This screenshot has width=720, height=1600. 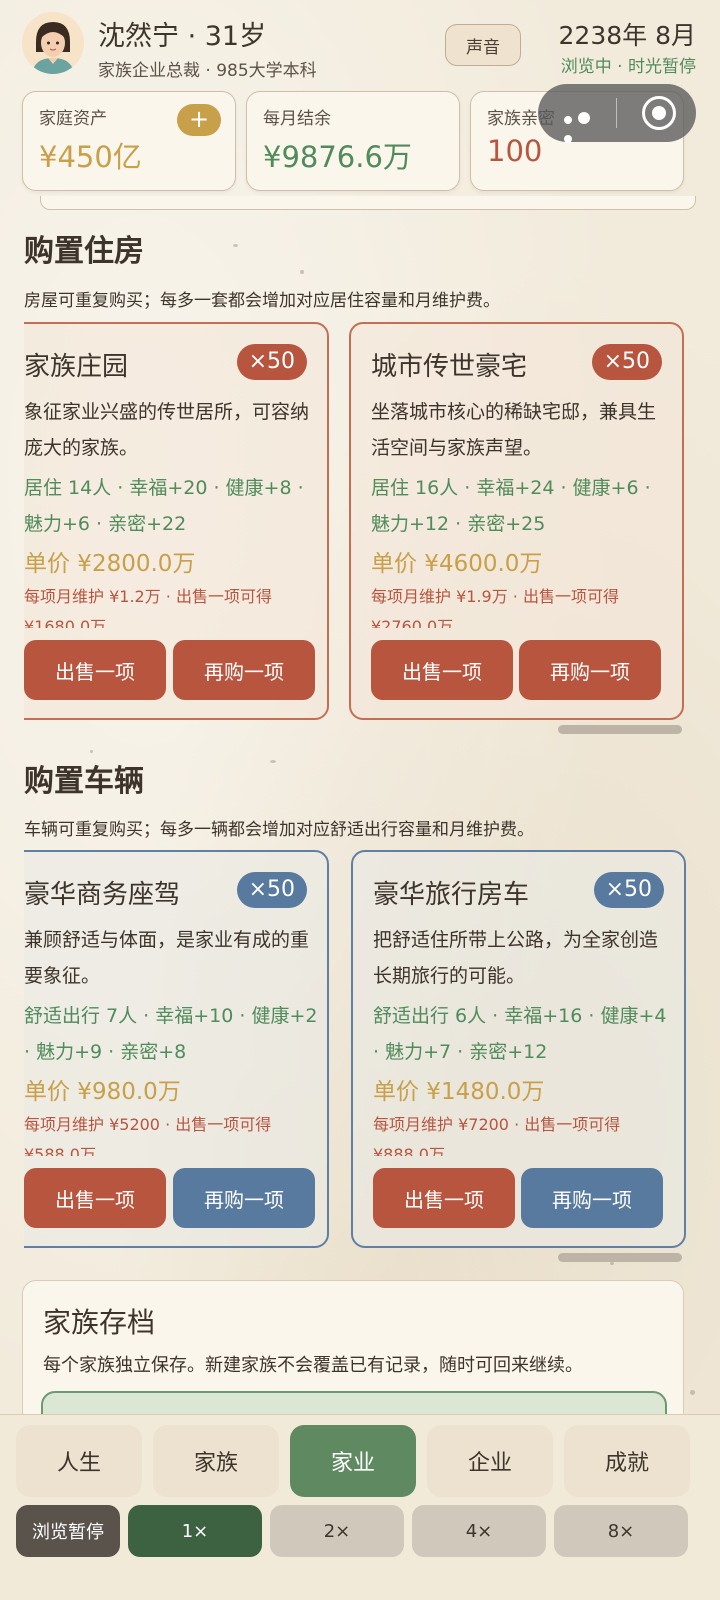 I want to click on avatar-portrait-icon, so click(x=53, y=43).